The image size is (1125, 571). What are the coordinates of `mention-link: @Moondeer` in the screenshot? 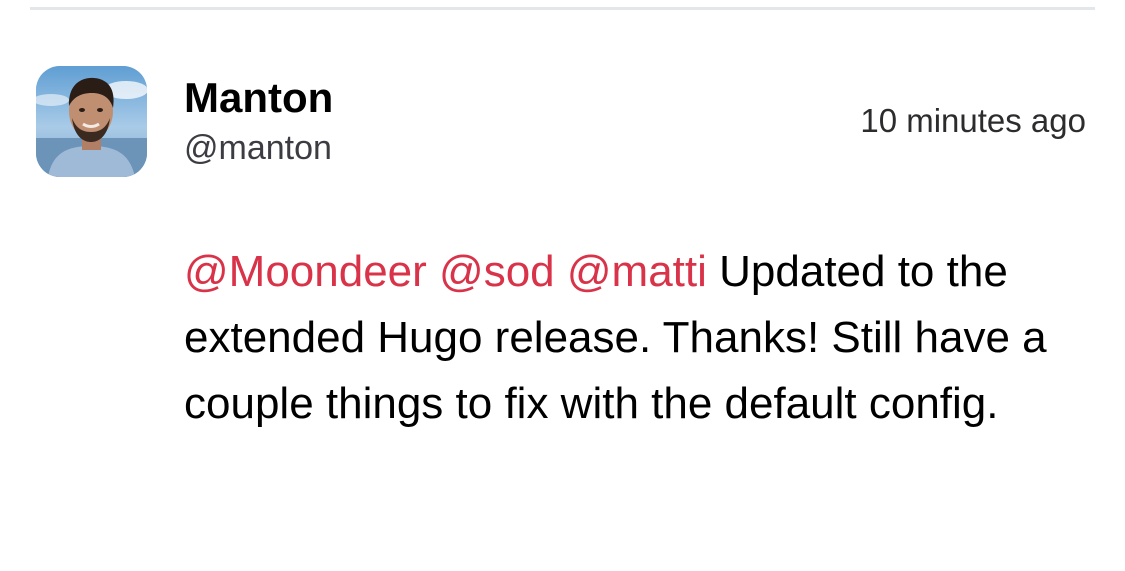 It's located at (305, 271).